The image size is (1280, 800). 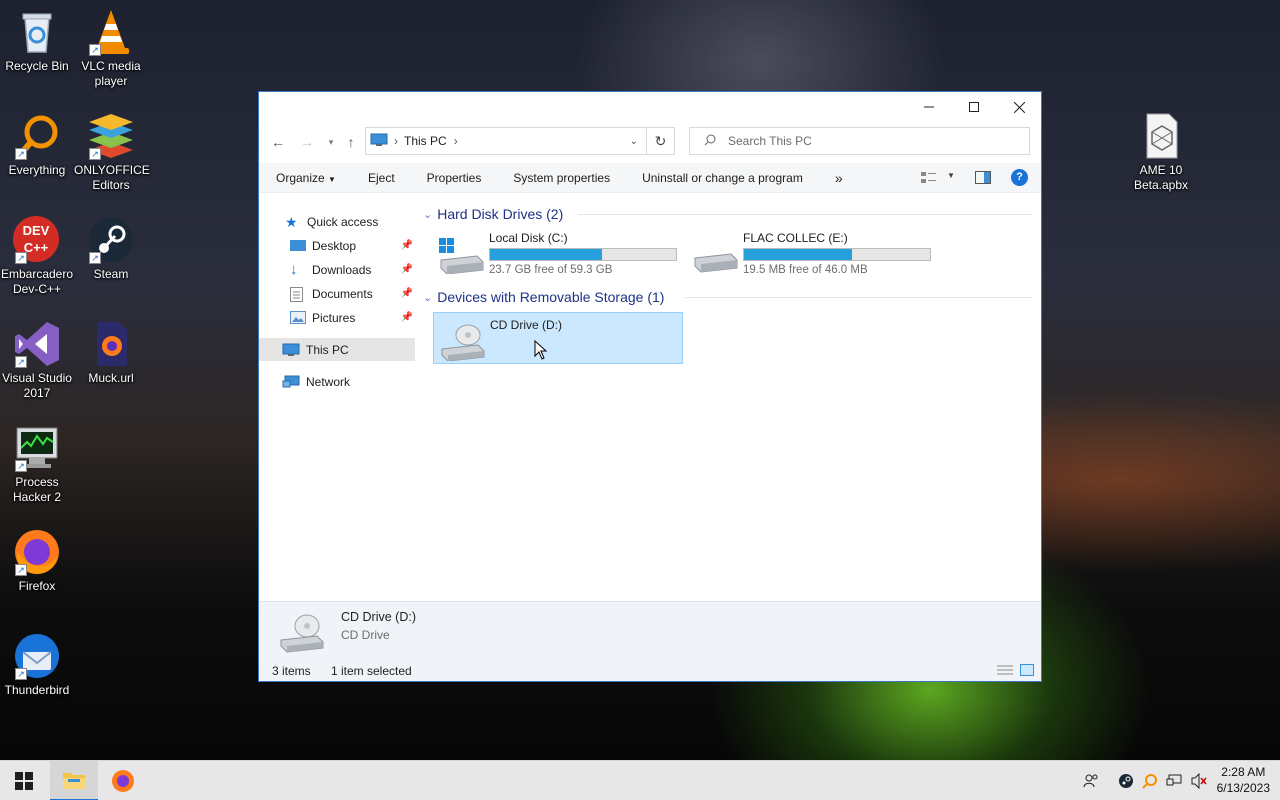 I want to click on nav-item-label: Network, so click(x=328, y=381).